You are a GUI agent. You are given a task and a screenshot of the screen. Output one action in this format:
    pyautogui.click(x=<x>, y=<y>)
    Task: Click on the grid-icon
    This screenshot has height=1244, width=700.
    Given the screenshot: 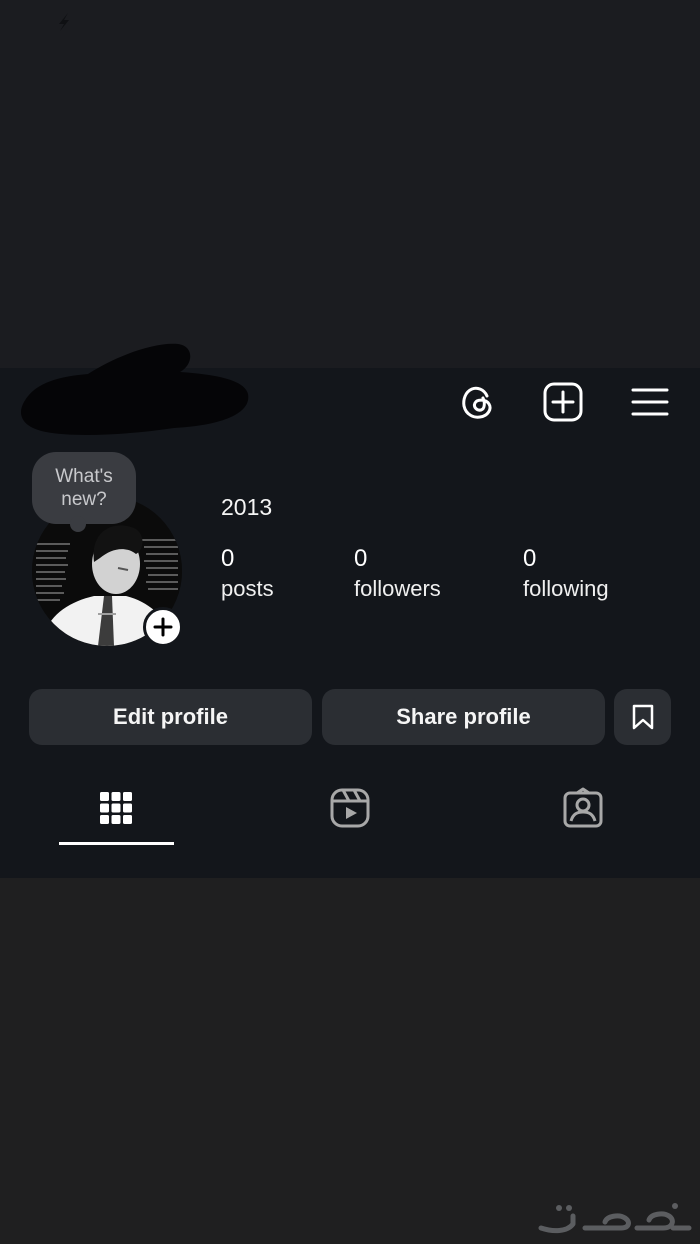 What is the action you would take?
    pyautogui.click(x=116, y=808)
    